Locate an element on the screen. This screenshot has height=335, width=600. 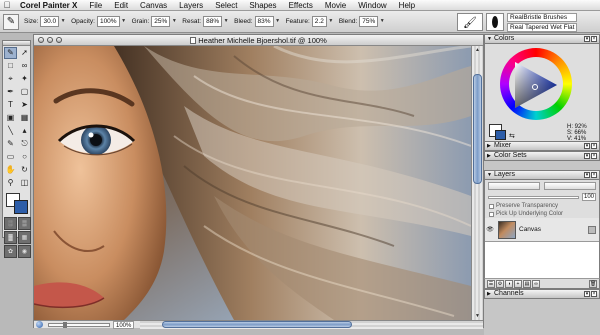
grain-field: 25% is located at coordinates (161, 21).